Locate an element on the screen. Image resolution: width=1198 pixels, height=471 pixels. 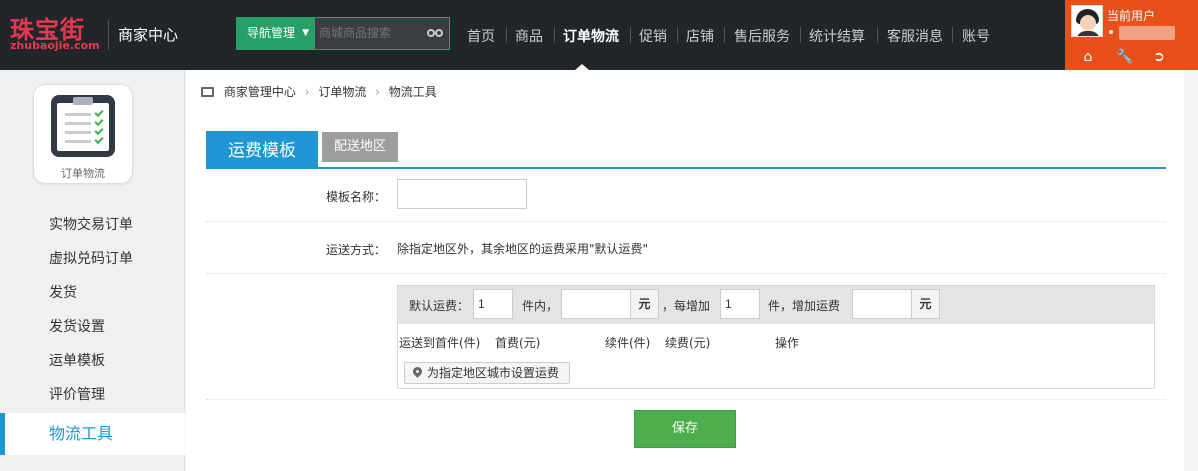
user-panel: 当前用户 ⌂ 🔧 ➲ is located at coordinates (1131, 35).